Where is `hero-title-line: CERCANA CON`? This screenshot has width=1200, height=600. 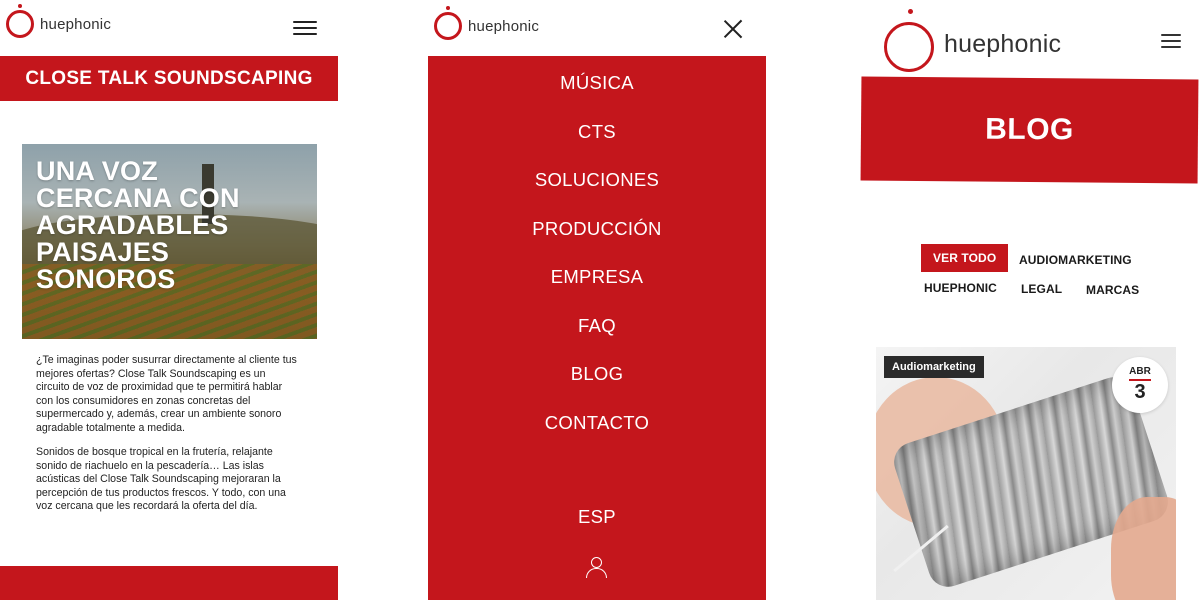 hero-title-line: CERCANA CON is located at coordinates (138, 198).